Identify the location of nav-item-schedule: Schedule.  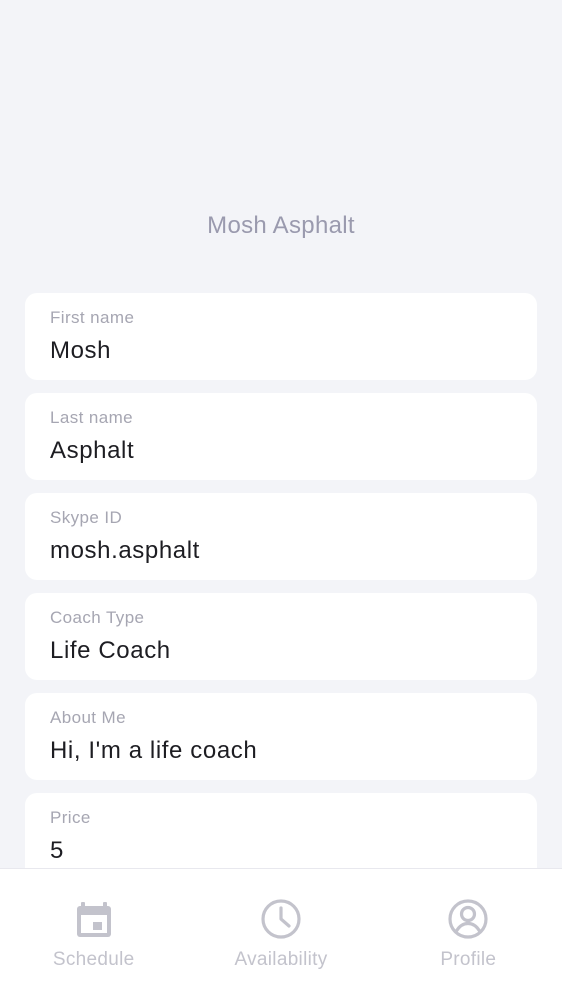
(93, 934).